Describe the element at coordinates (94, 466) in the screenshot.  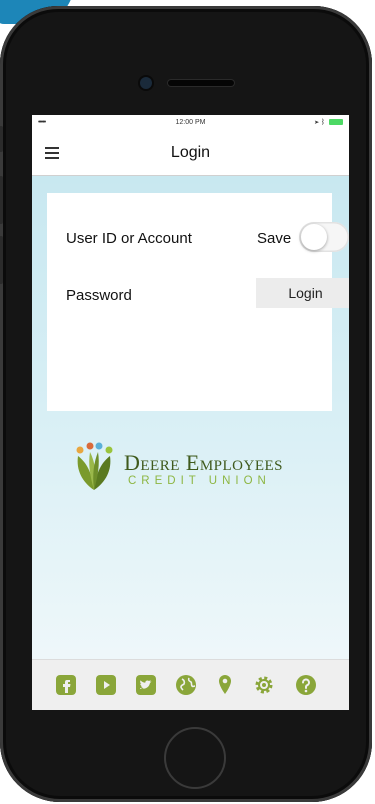
I see `logo-leaf-icon` at that location.